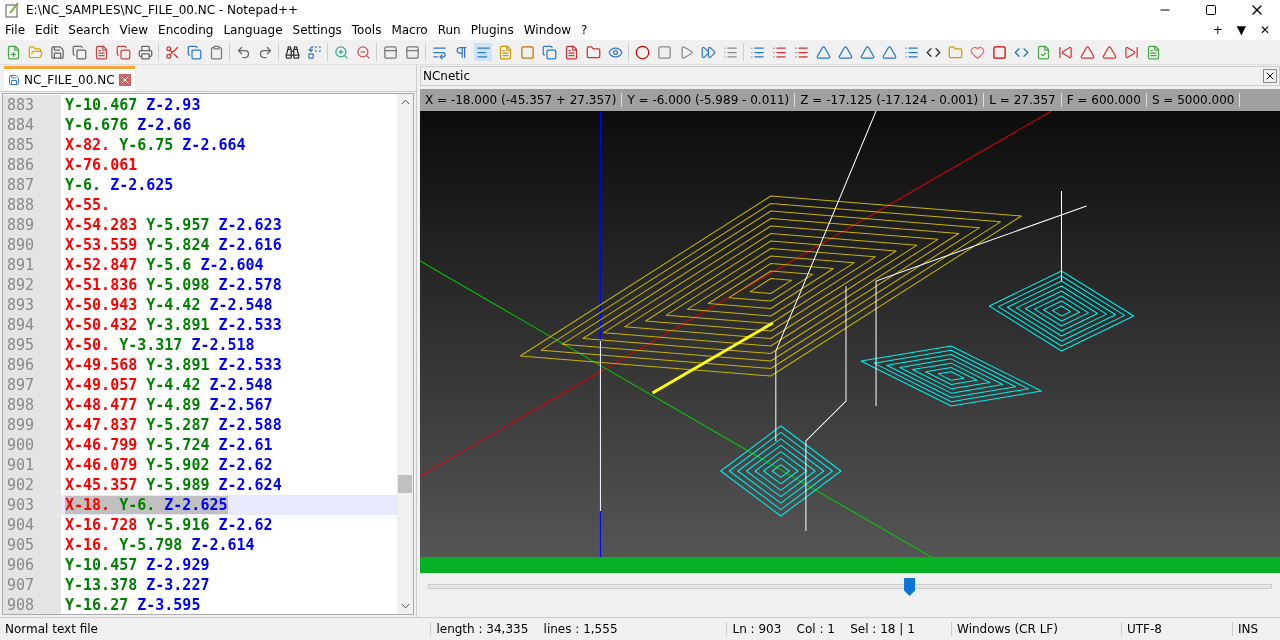 The image size is (1280, 640). Describe the element at coordinates (1211, 10) in the screenshot. I see `maximize-icon` at that location.